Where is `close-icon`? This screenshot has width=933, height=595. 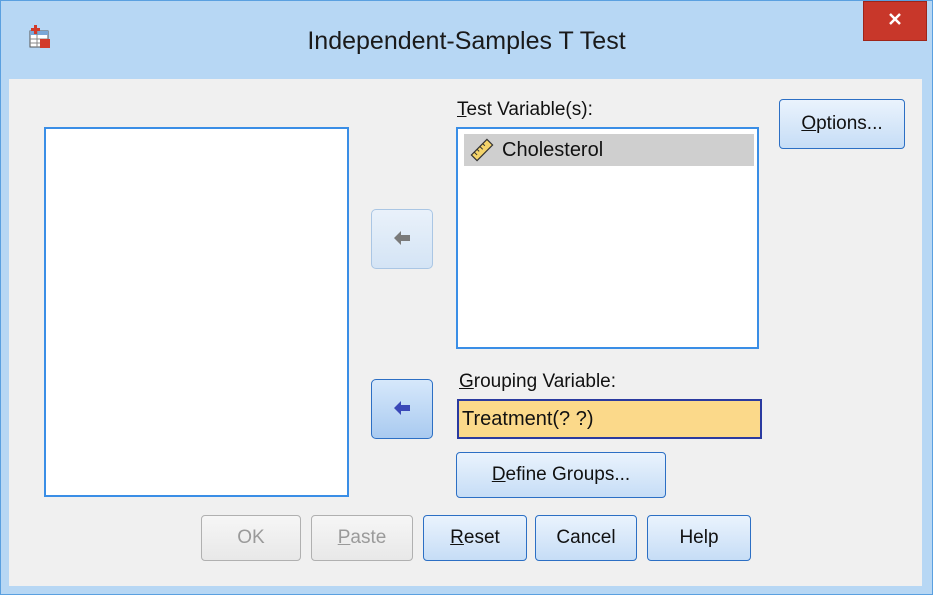 close-icon is located at coordinates (895, 21).